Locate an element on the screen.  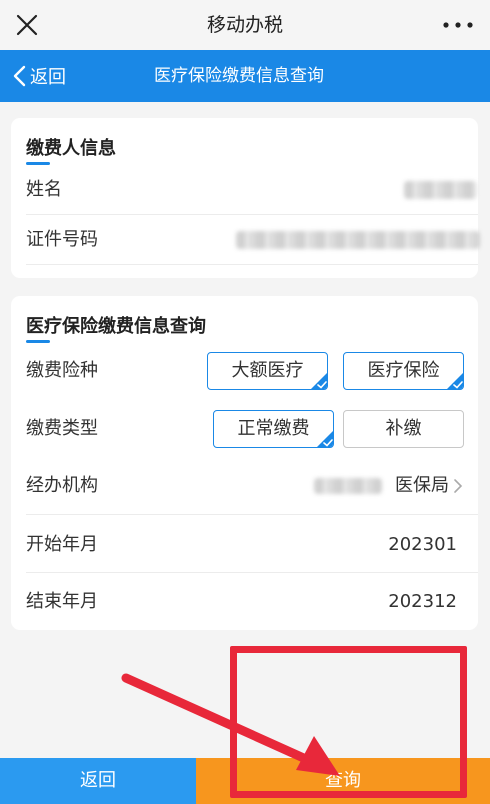
option-label: 正常缴费 is located at coordinates (273, 428).